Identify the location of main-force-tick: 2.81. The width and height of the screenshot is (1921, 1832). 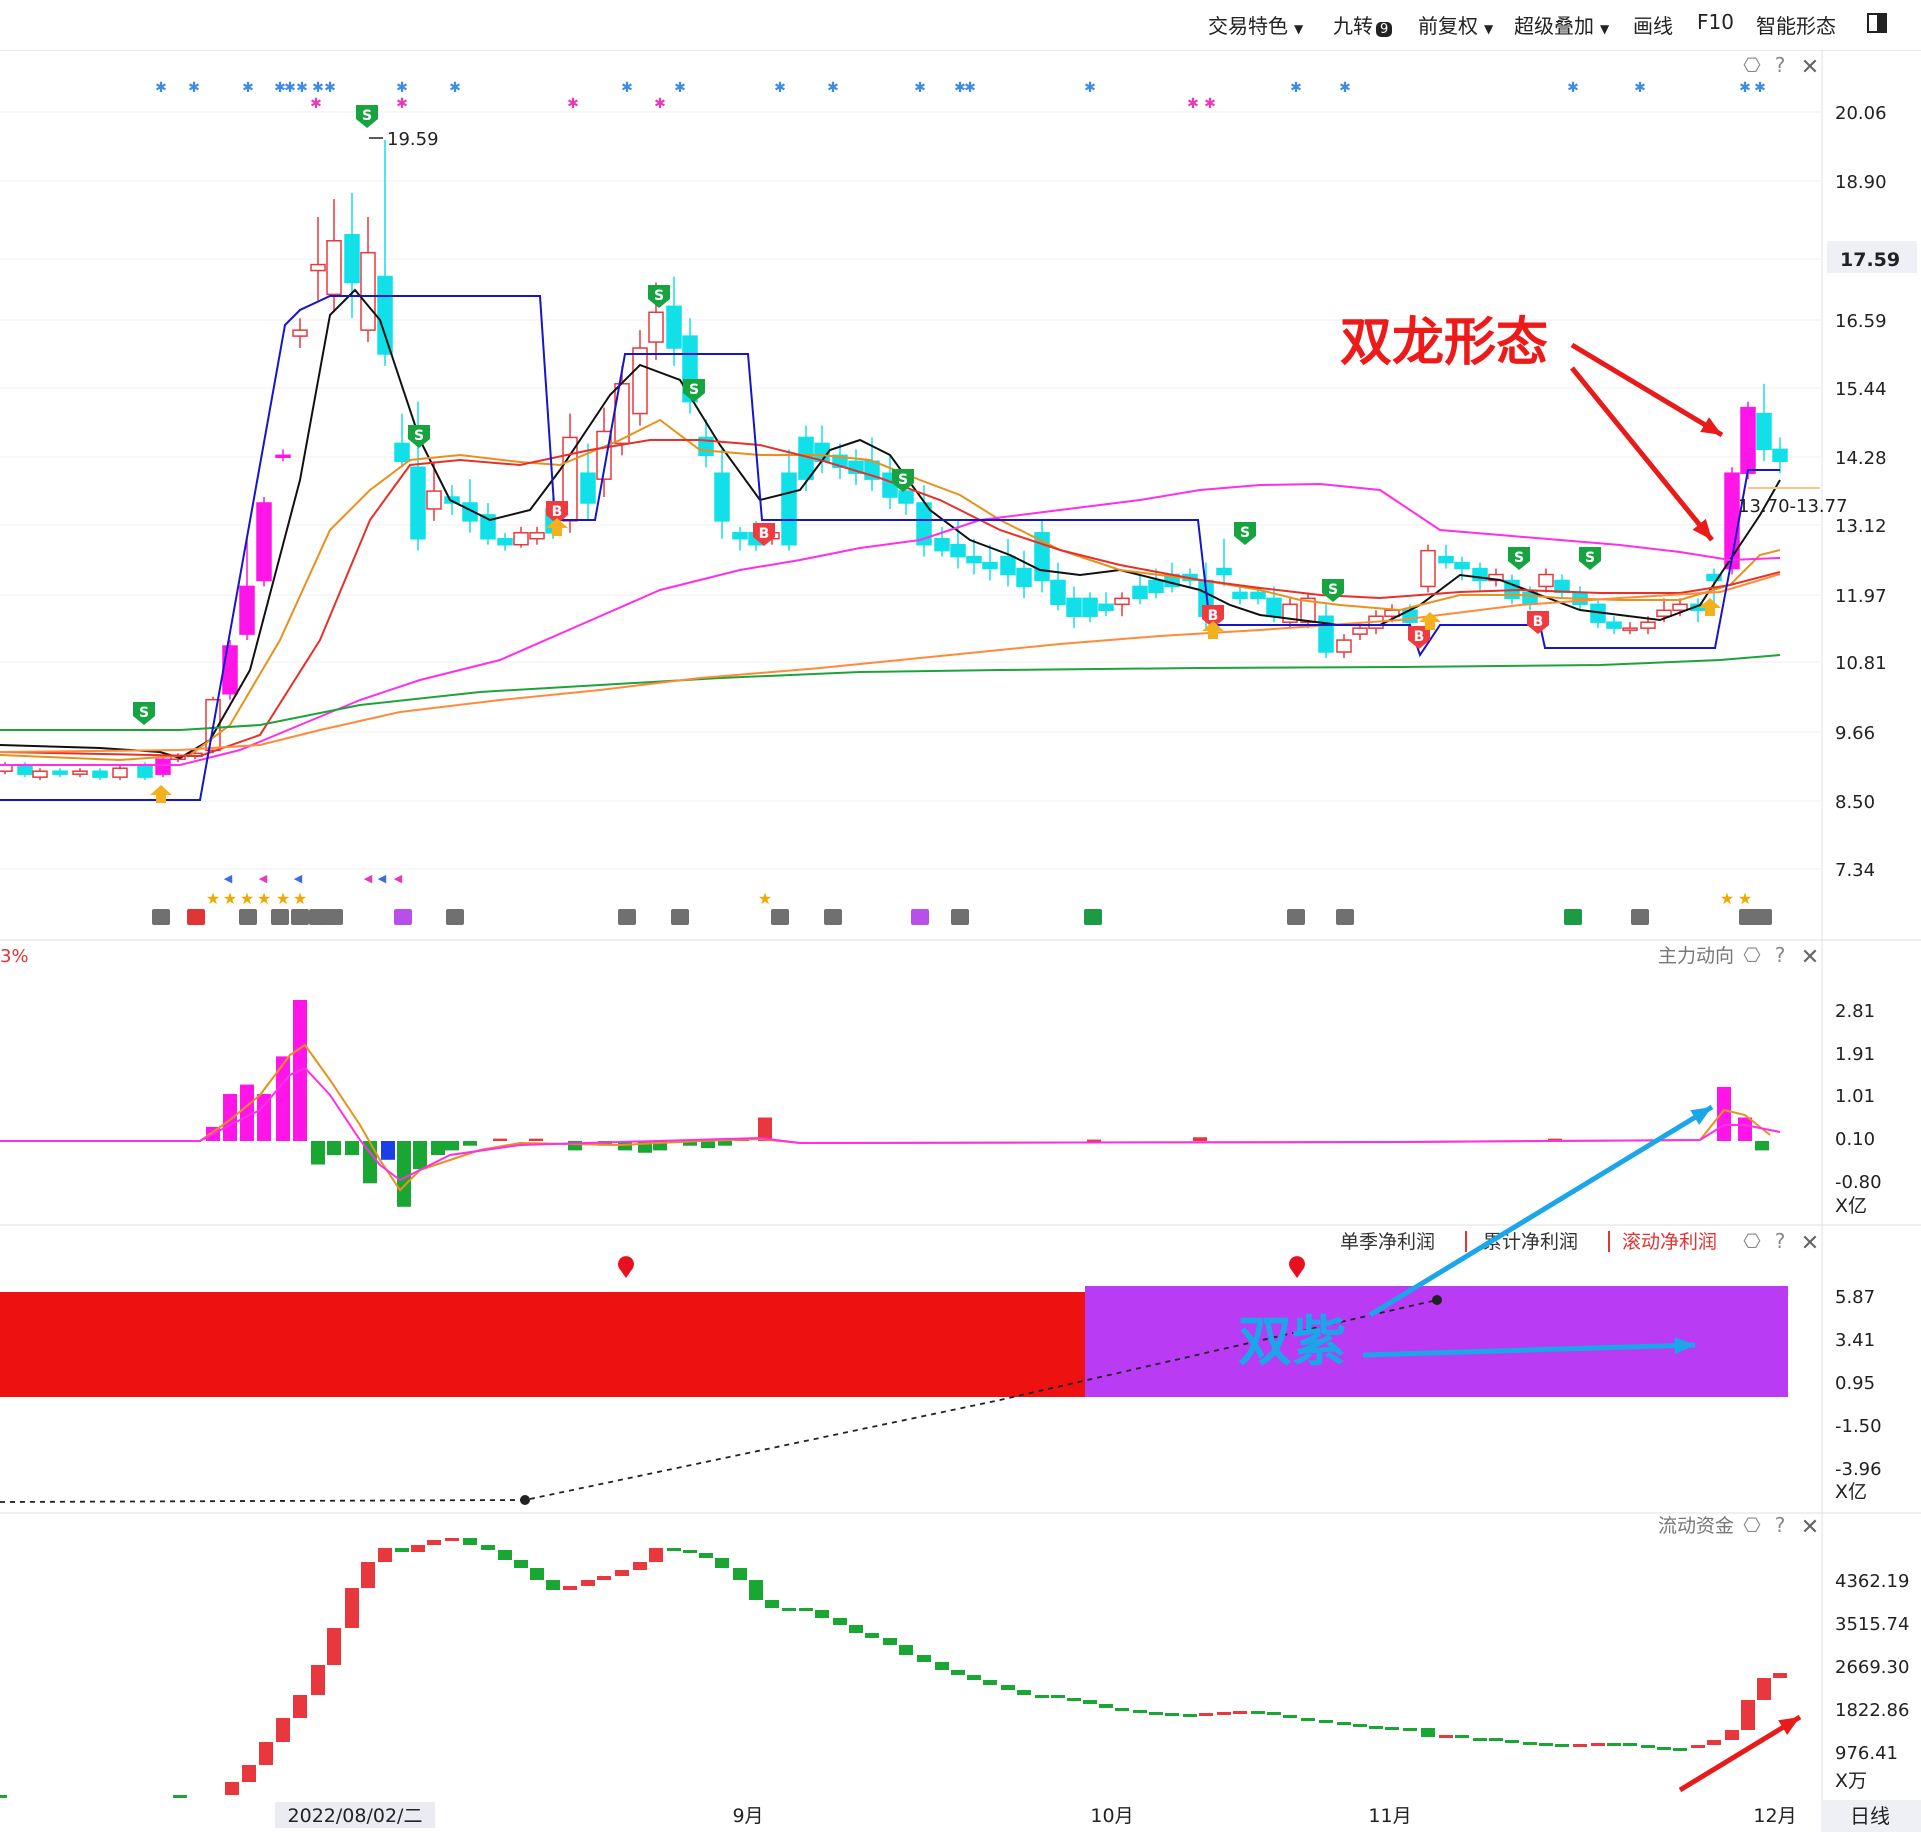
(1855, 1011).